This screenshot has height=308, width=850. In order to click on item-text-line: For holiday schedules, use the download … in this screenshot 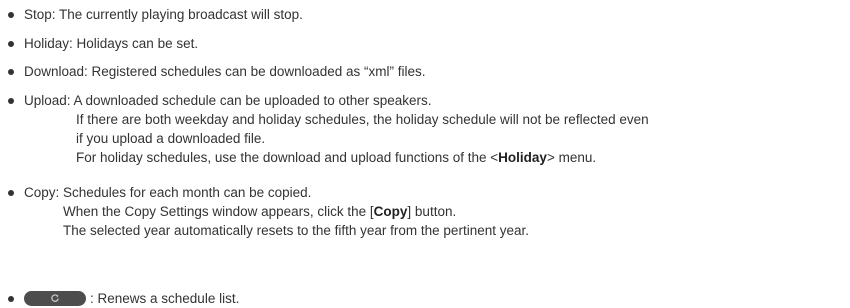, I will do `click(336, 158)`.